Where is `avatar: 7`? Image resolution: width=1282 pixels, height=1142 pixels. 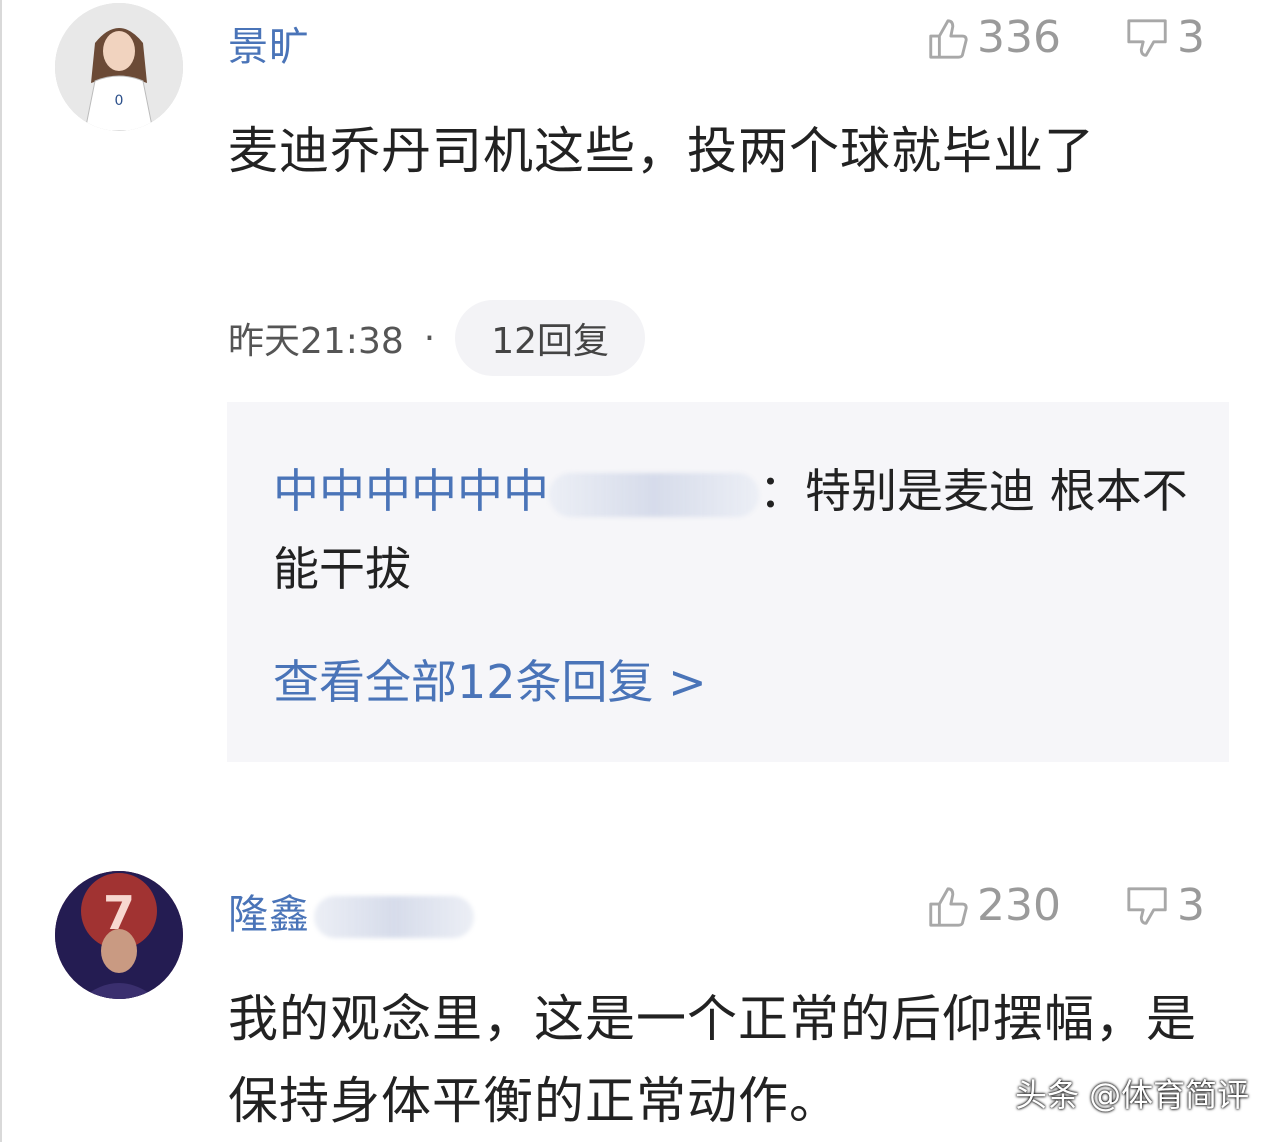
avatar: 7 is located at coordinates (119, 935).